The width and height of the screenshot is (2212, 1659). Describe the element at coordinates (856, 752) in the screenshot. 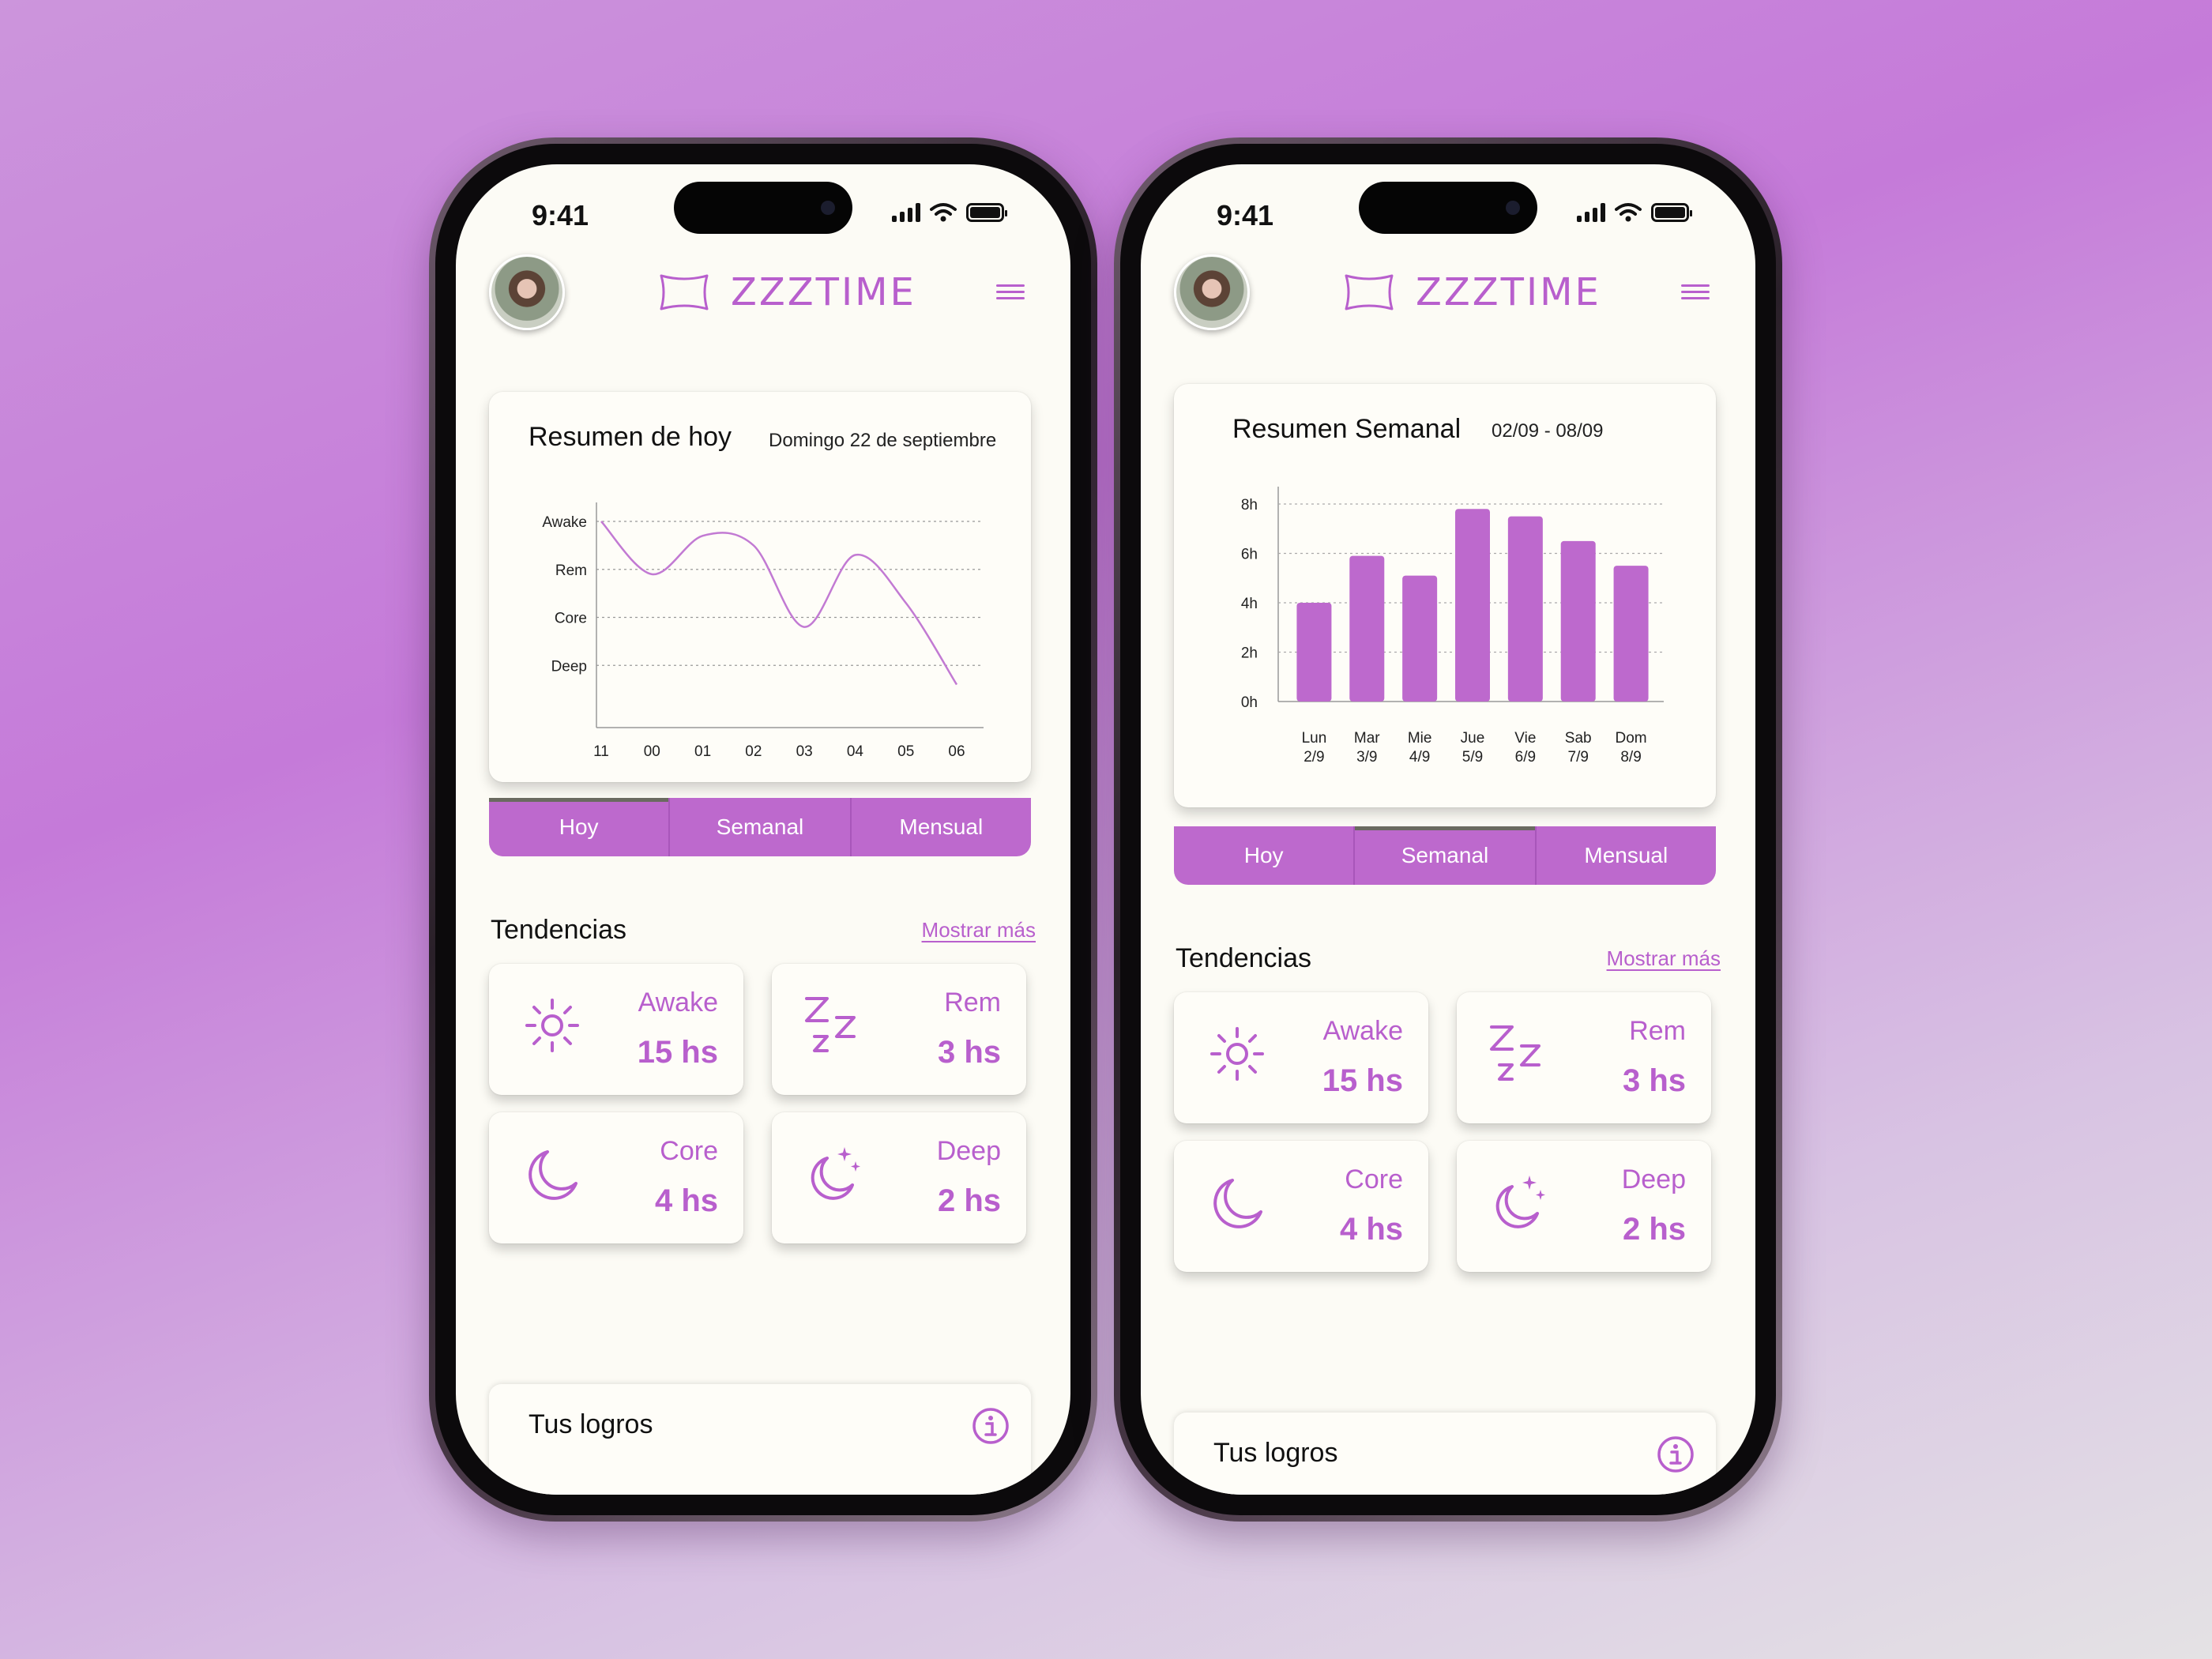

I see `x-tick-label: 04` at that location.